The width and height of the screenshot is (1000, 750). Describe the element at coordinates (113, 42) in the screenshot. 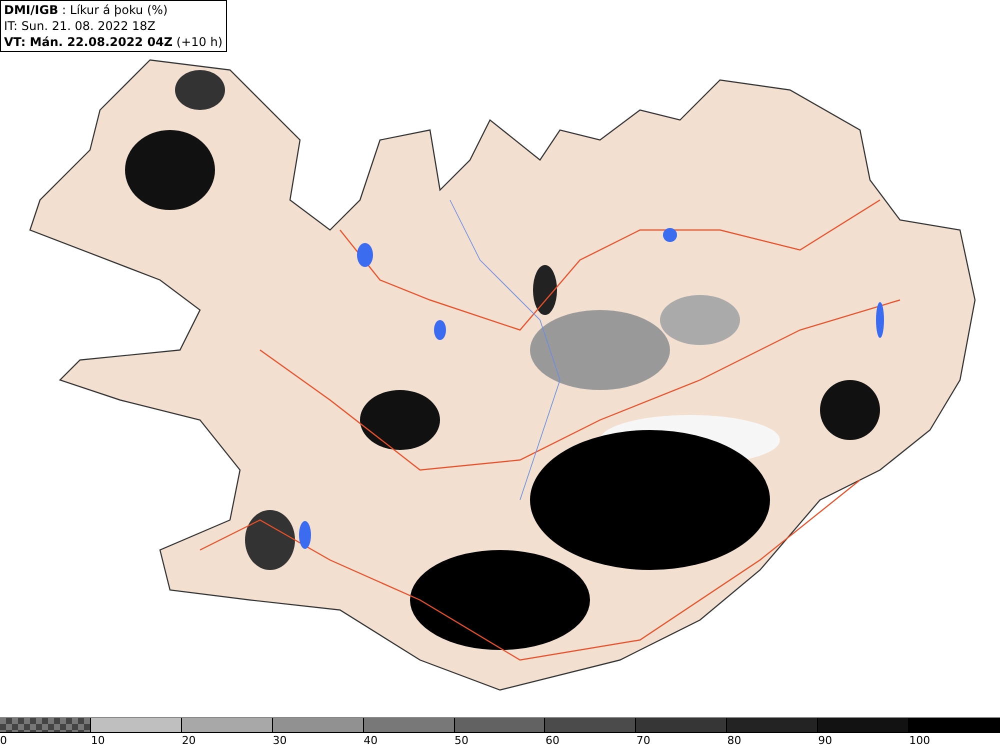

I see `header-text: VT: Mán. 22.08.2022 04Z (+10 h)` at that location.